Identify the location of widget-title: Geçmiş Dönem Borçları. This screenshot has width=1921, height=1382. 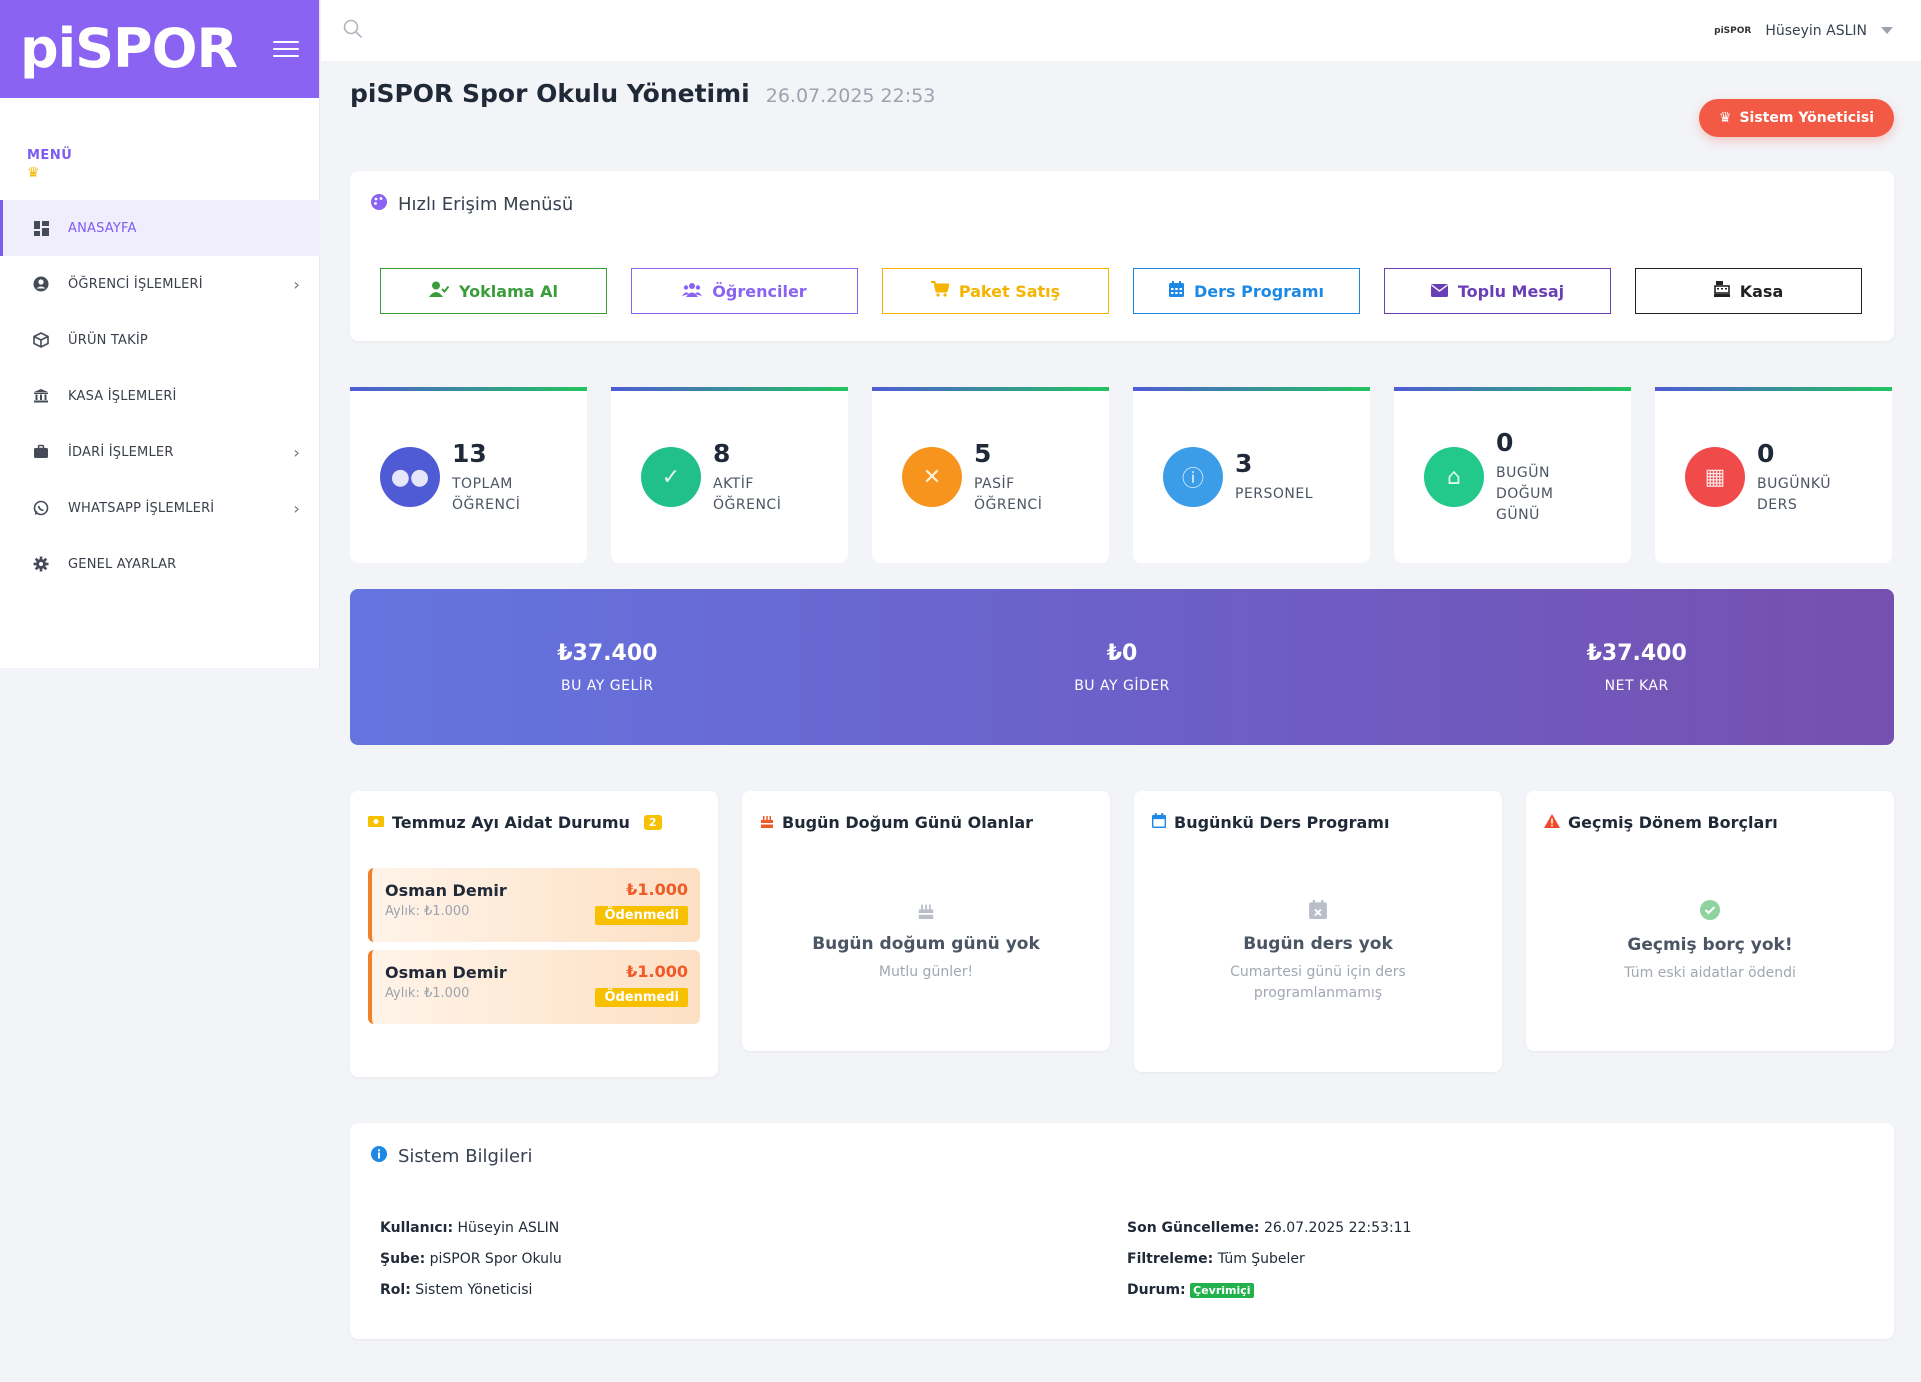
(1710, 822).